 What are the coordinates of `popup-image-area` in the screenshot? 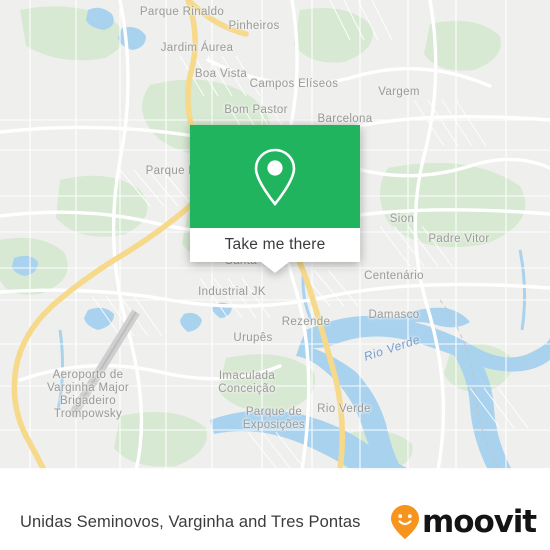 It's located at (275, 176).